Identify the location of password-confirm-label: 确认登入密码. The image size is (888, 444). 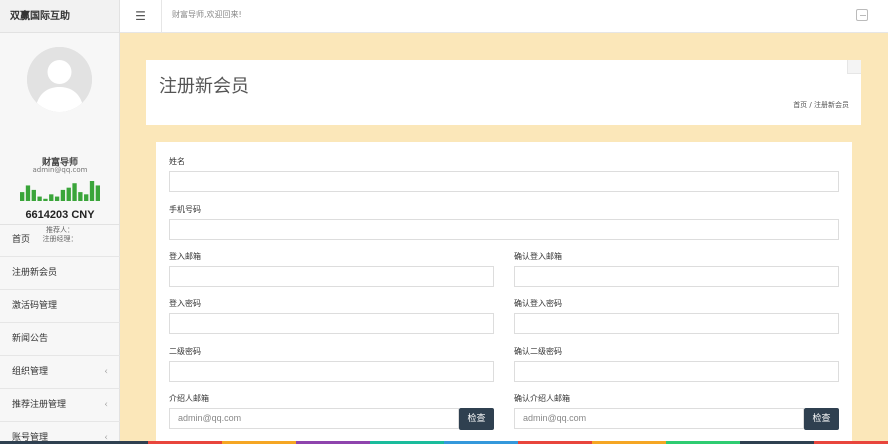
(538, 303).